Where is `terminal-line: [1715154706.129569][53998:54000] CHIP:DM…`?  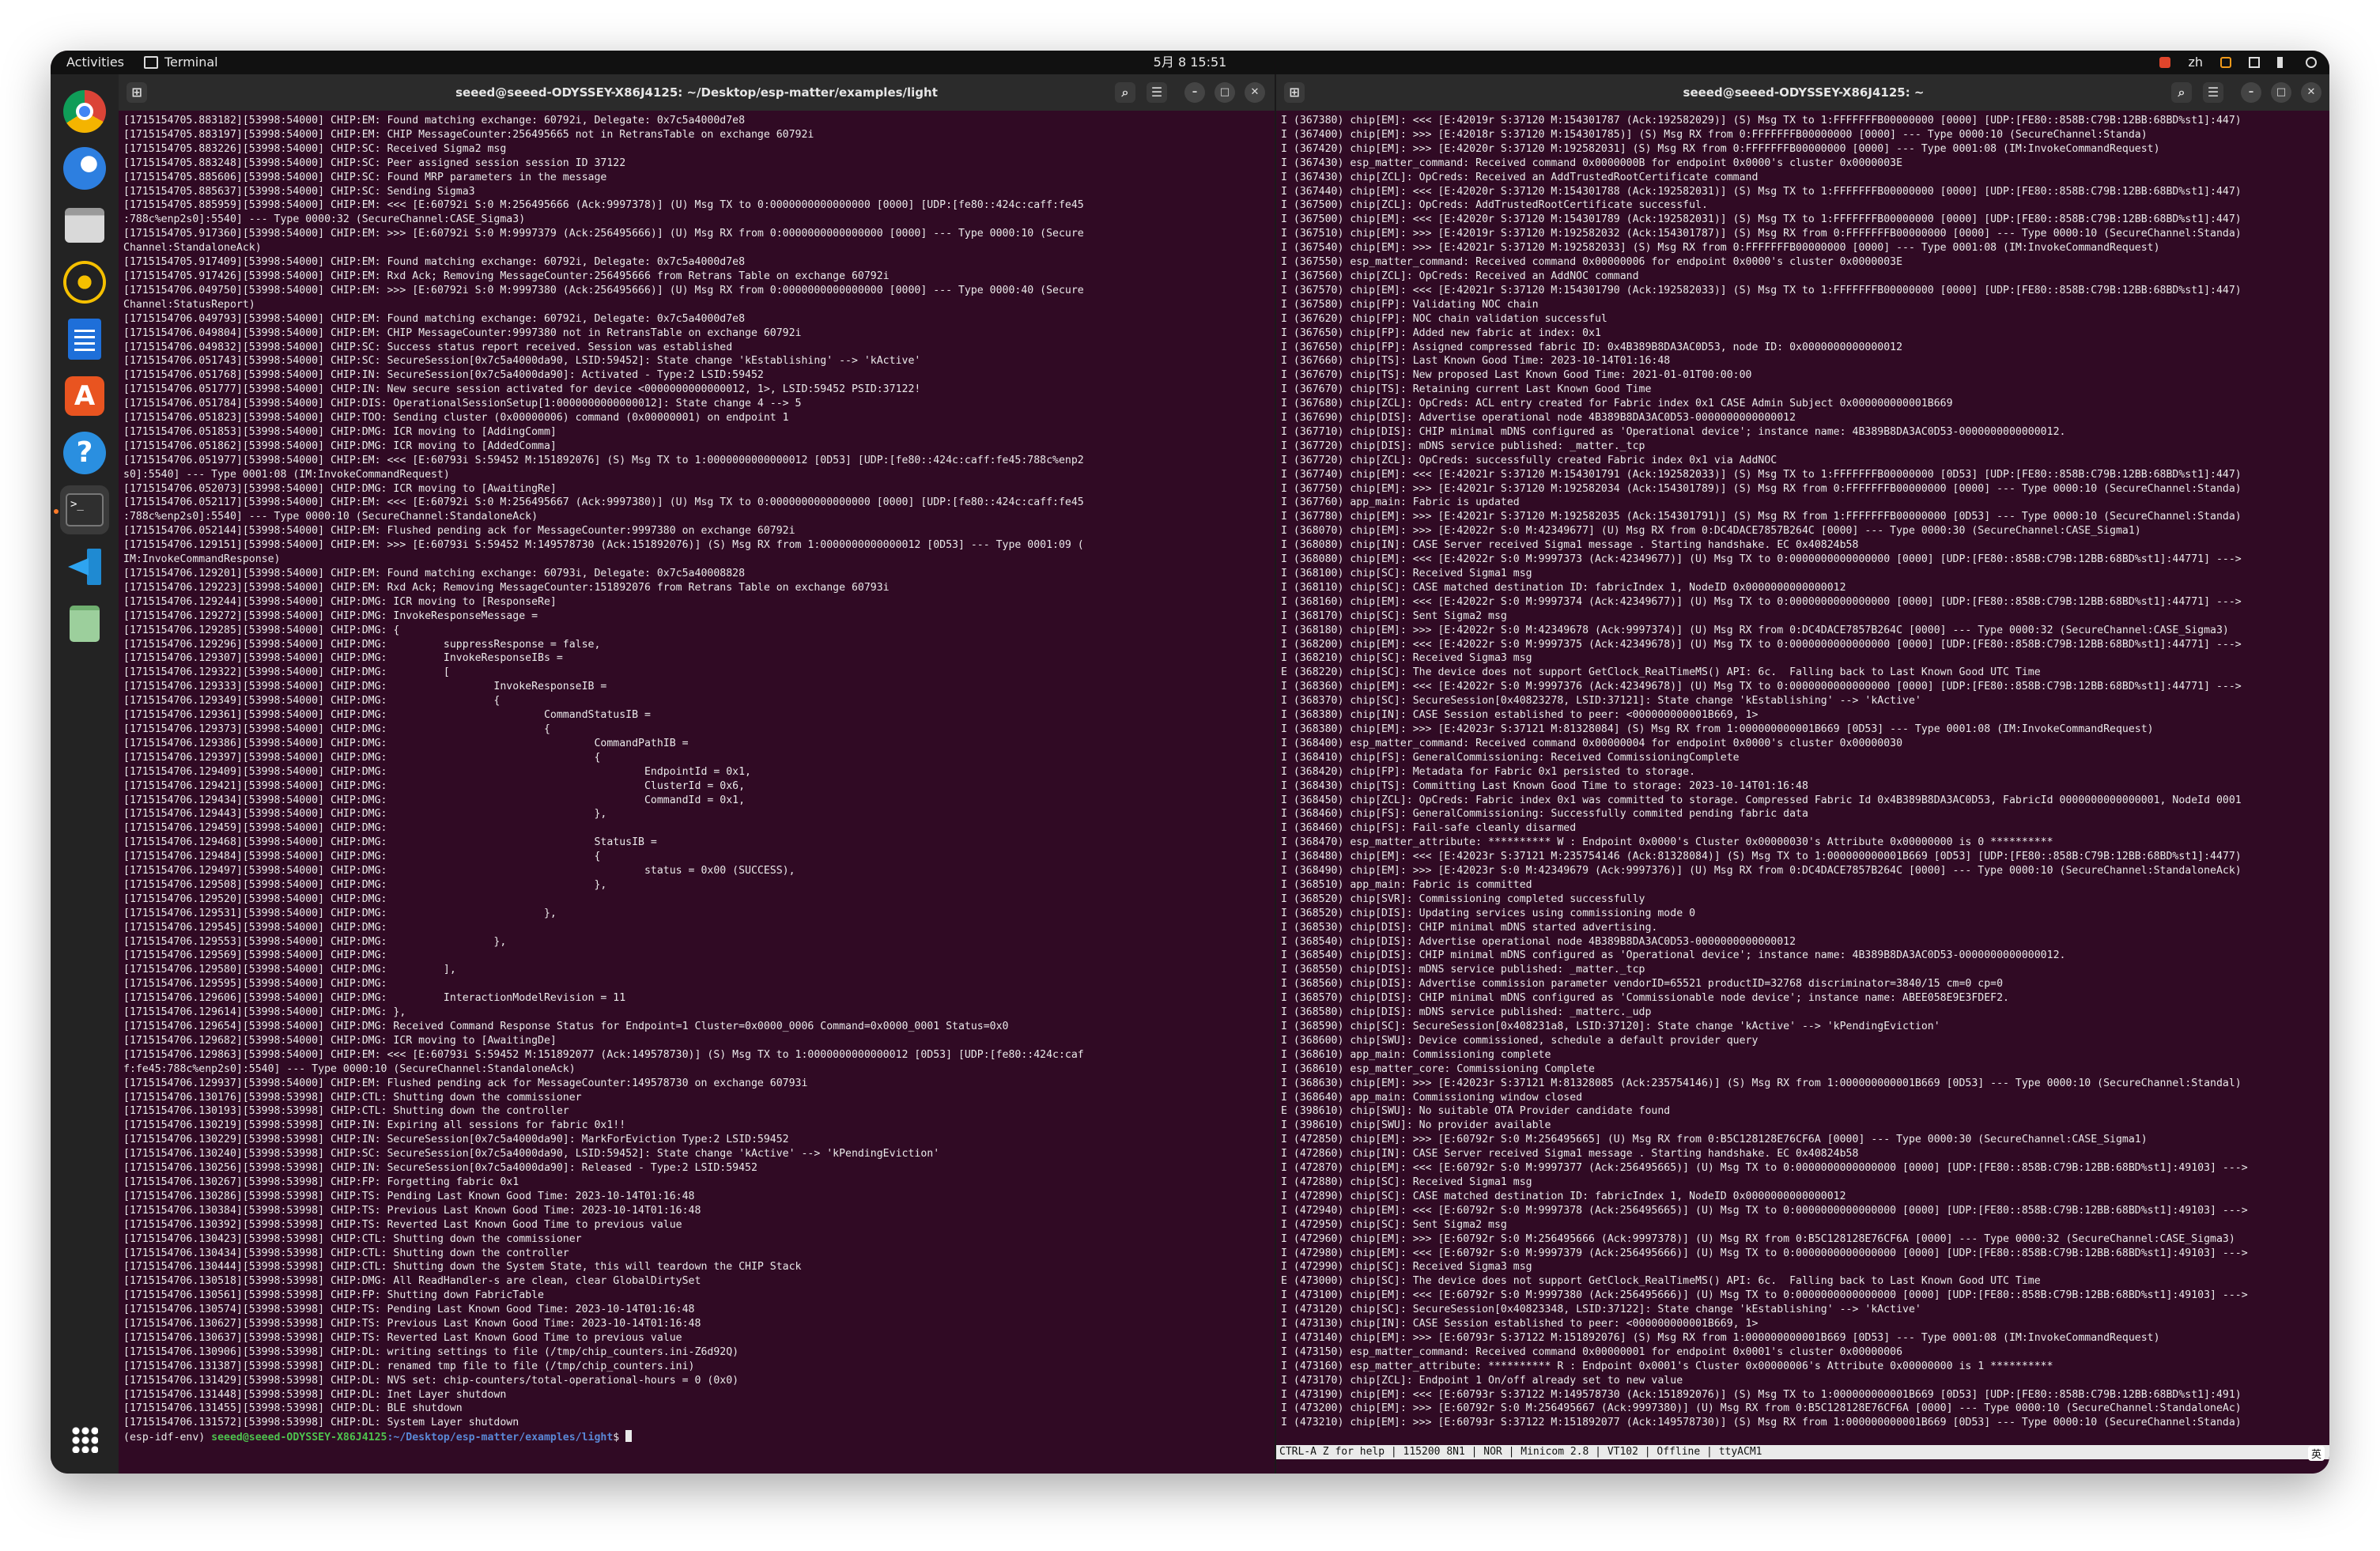 terminal-line: [1715154706.129569][53998:54000] CHIP:DM… is located at coordinates (255, 955).